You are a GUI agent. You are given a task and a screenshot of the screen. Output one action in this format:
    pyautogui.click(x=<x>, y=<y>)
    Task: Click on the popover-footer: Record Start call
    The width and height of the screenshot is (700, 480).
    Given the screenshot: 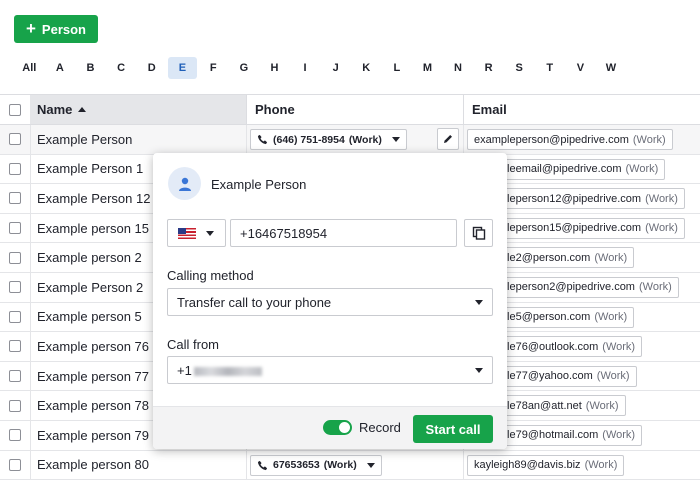 What is the action you would take?
    pyautogui.click(x=330, y=427)
    